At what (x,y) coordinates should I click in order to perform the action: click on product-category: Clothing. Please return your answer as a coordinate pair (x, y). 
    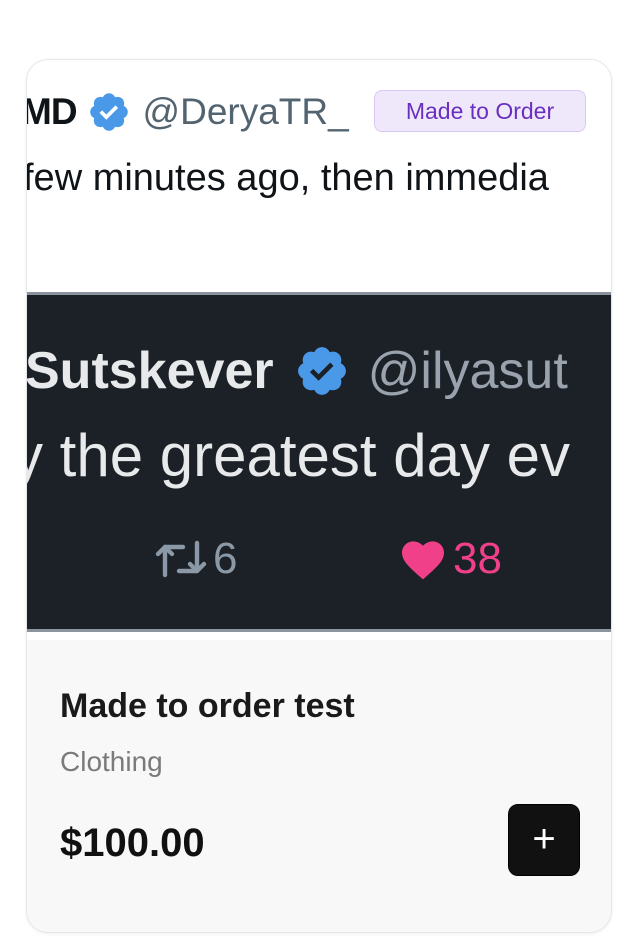
    Looking at the image, I should click on (111, 761).